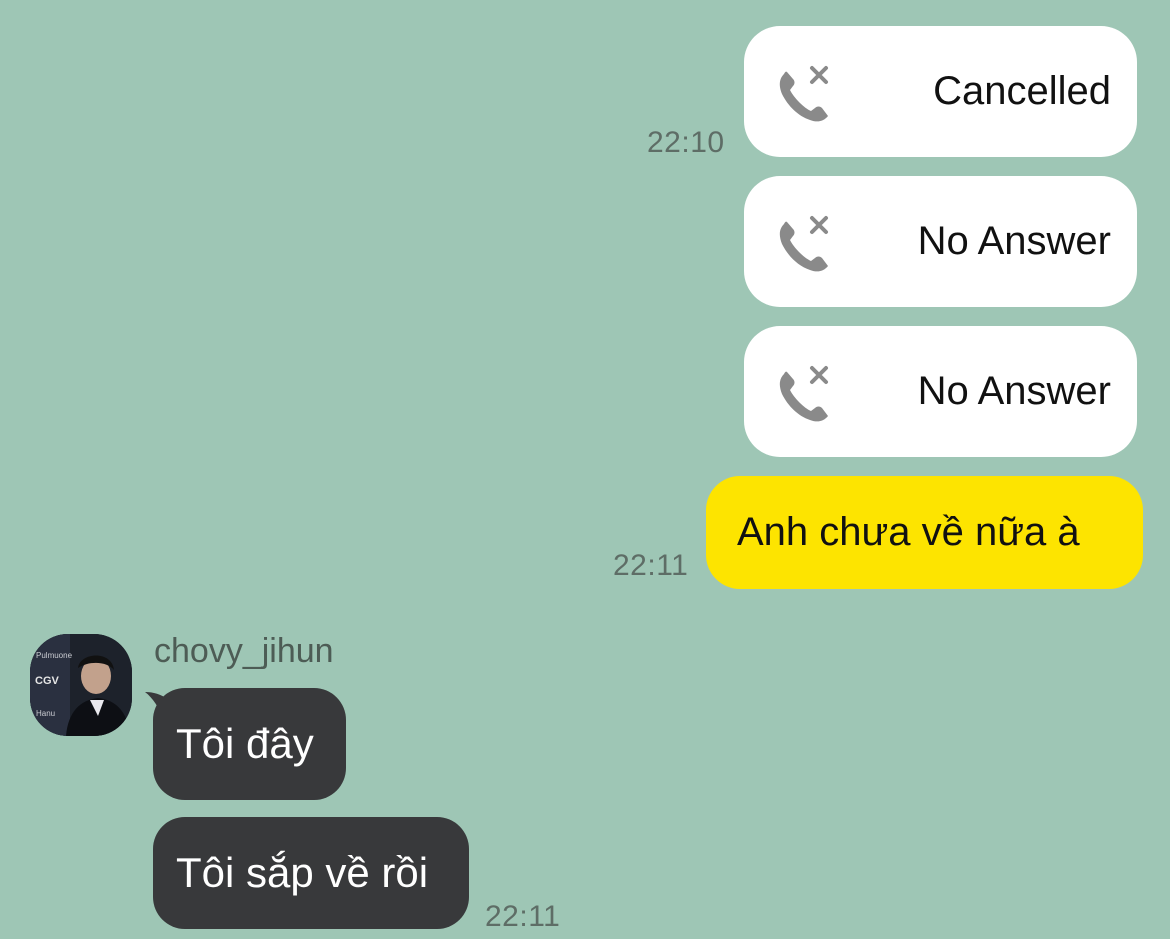 The height and width of the screenshot is (939, 1170). What do you see at coordinates (924, 532) in the screenshot?
I see `outgoing-message-bubble: Anh chưa về nữa à` at bounding box center [924, 532].